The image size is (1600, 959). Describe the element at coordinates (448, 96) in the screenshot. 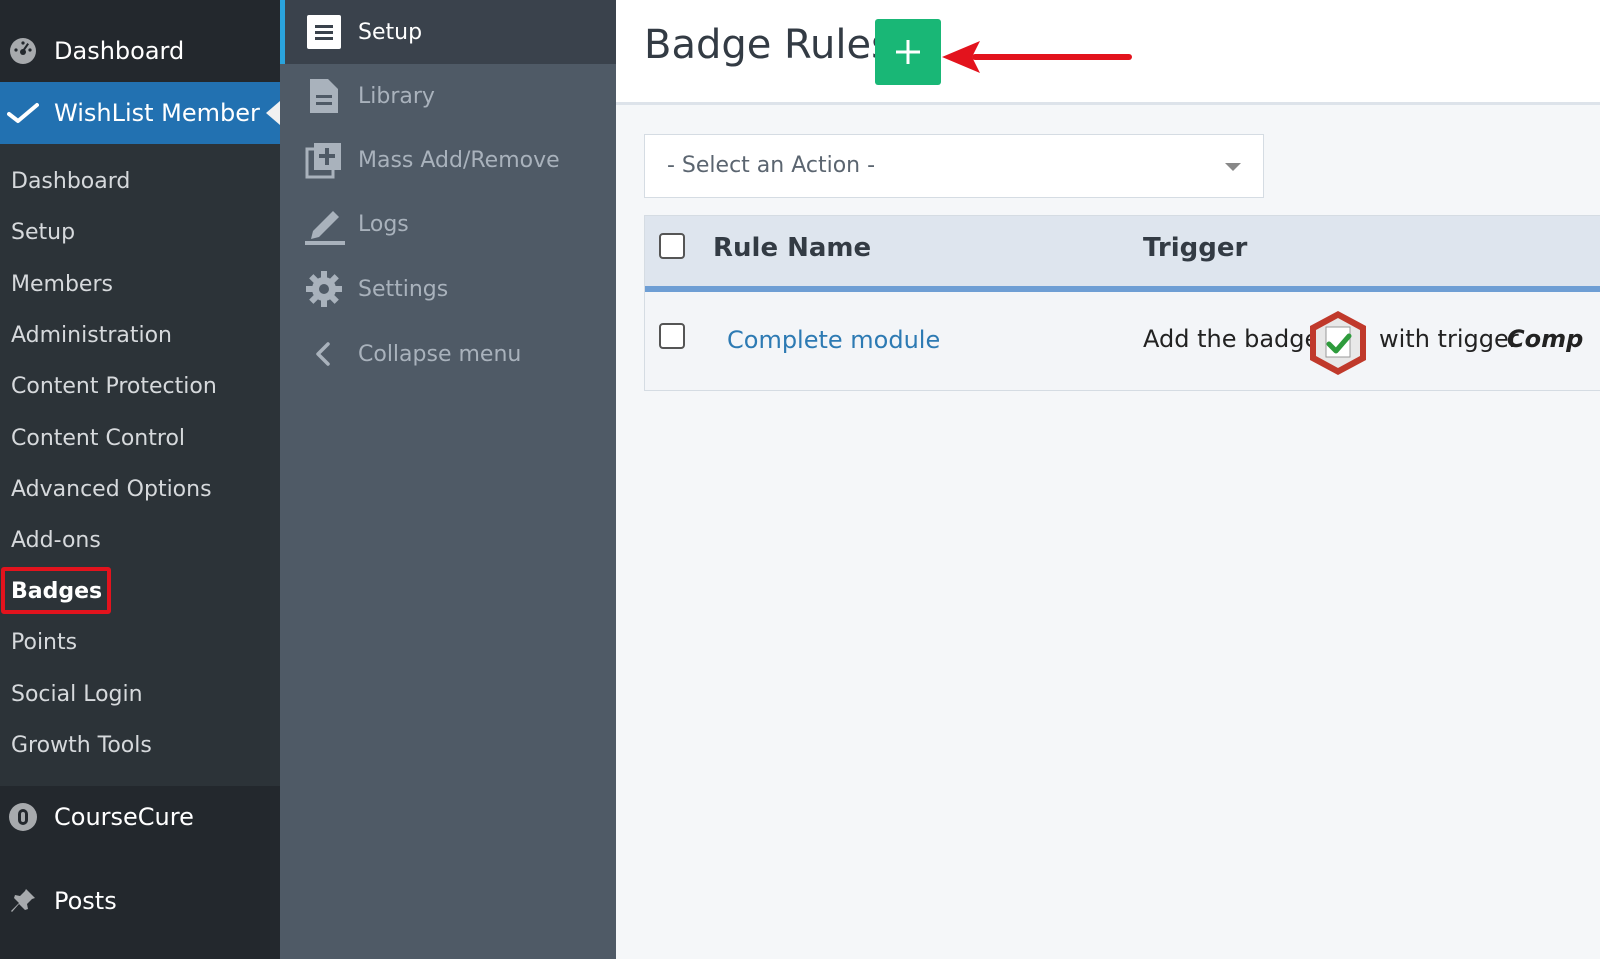

I see `wl-menu-library: Library` at that location.